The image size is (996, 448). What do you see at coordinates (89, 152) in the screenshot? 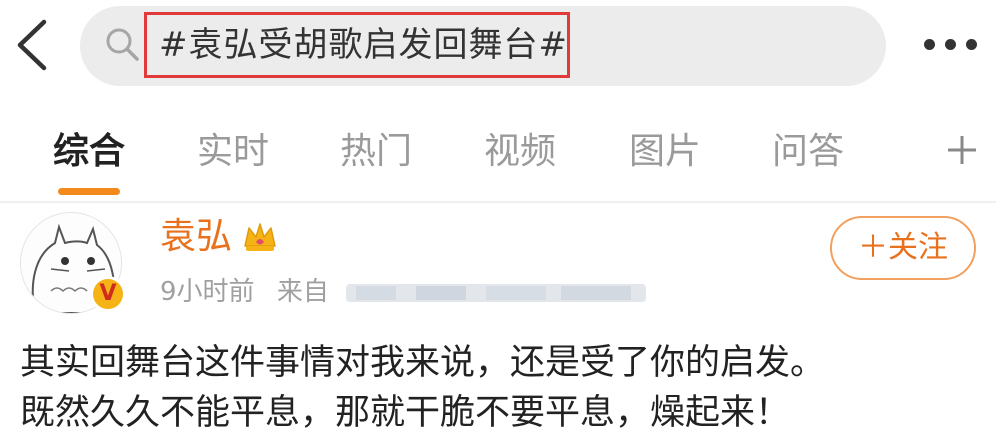
I see `tab-comprehensive: 综合` at bounding box center [89, 152].